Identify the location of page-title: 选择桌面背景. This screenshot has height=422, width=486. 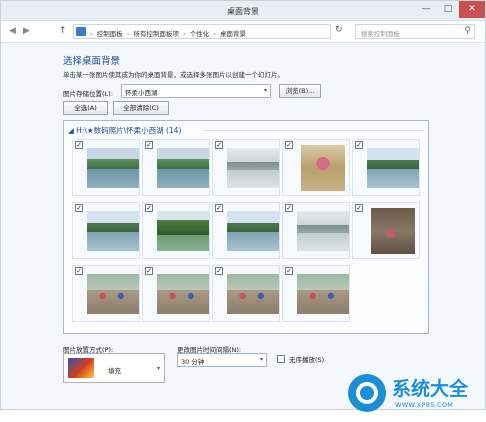
(92, 61).